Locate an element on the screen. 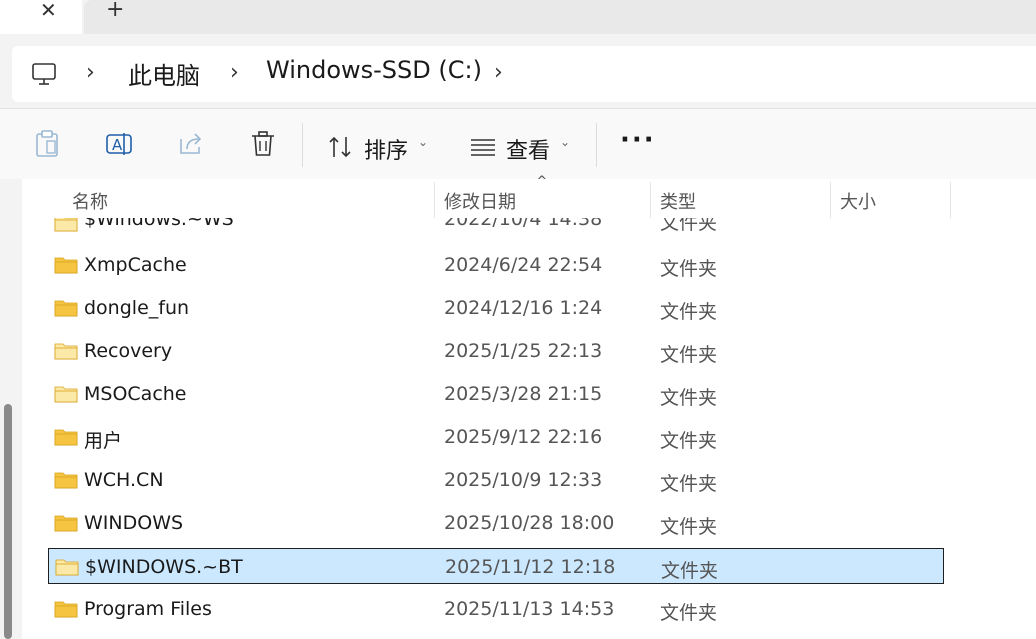 This screenshot has height=639, width=1036. sort-label: 排序 is located at coordinates (386, 151).